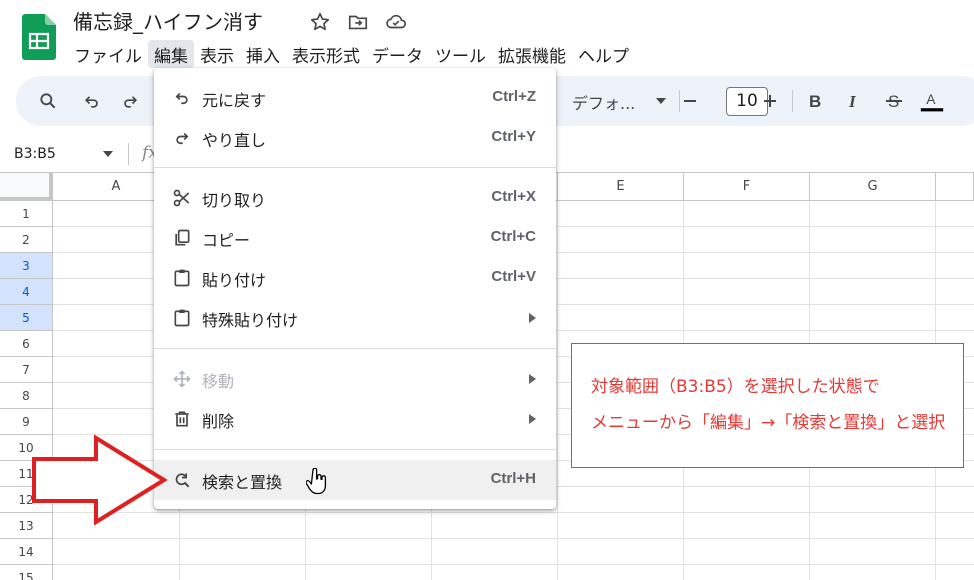 This screenshot has height=580, width=974. I want to click on decrease-font-size-icon, so click(690, 101).